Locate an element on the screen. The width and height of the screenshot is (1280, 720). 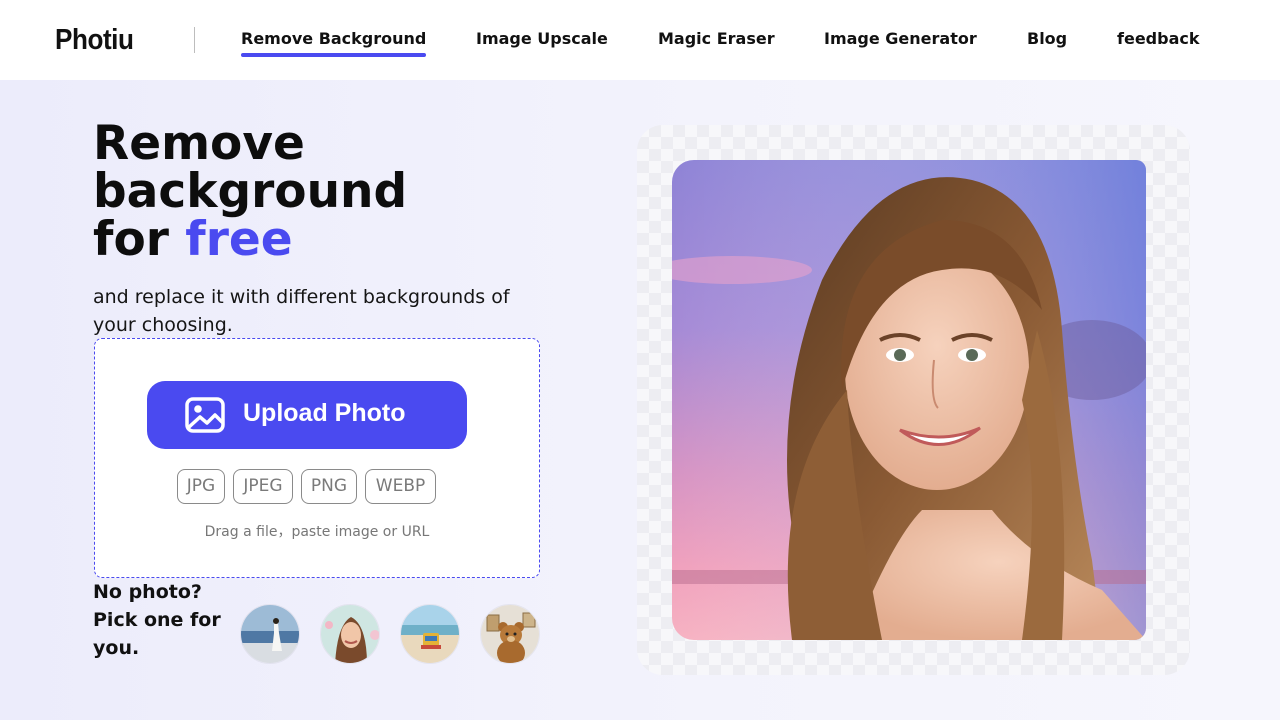
upload-photo-label: Upload Photo is located at coordinates (324, 413).